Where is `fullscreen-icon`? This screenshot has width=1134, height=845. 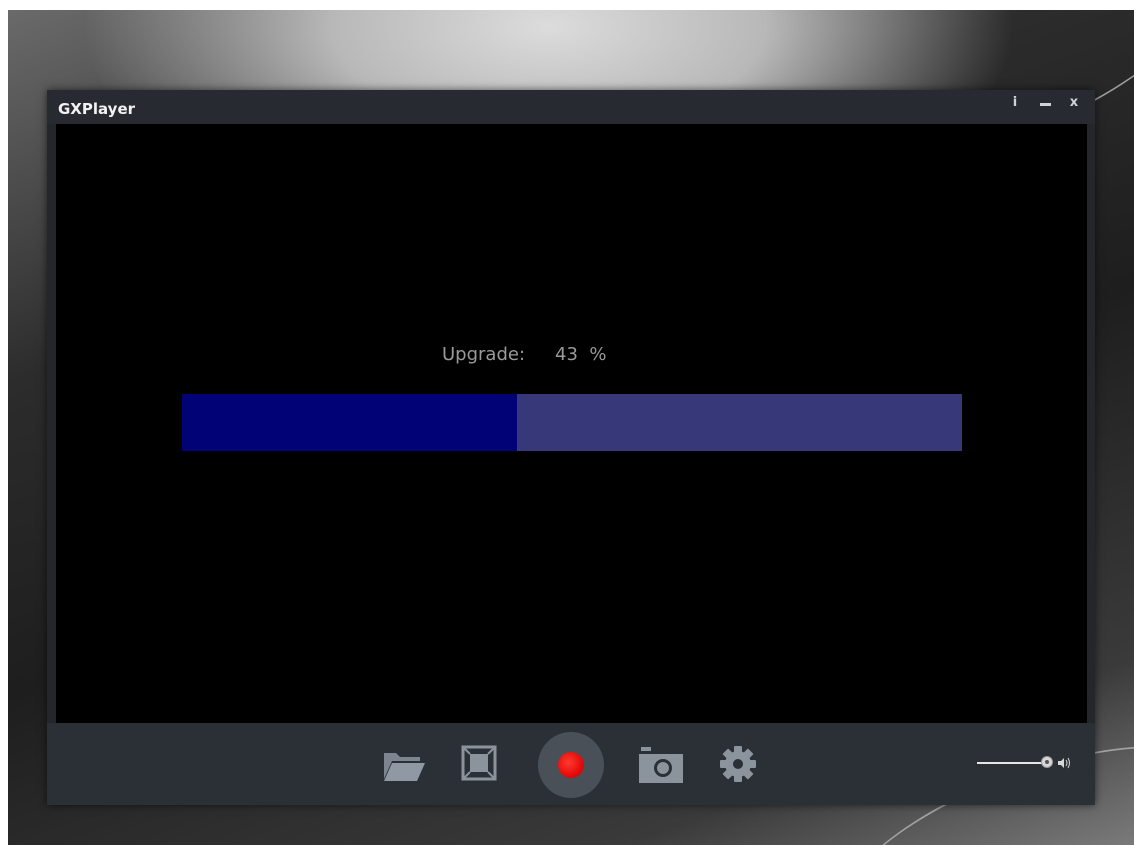 fullscreen-icon is located at coordinates (479, 763).